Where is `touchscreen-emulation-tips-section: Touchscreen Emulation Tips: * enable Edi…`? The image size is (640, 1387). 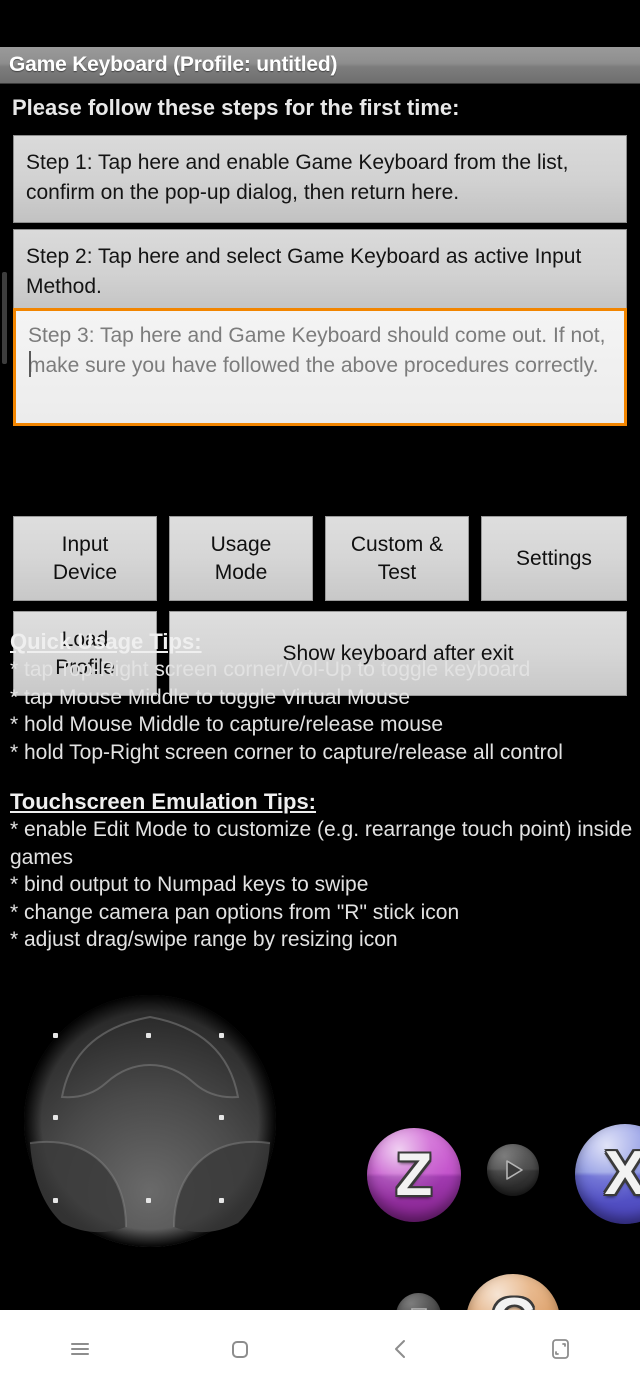 touchscreen-emulation-tips-section: Touchscreen Emulation Tips: * enable Edi… is located at coordinates (322, 870).